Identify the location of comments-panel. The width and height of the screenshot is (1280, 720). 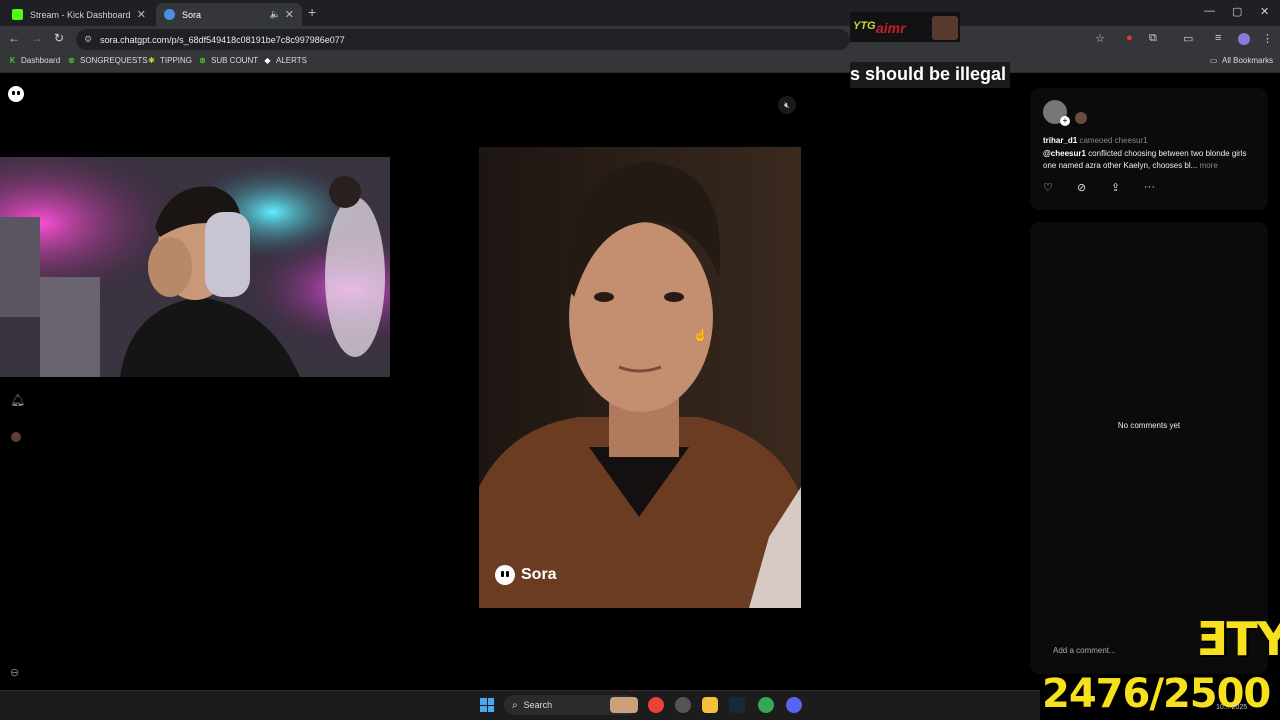
(1149, 448).